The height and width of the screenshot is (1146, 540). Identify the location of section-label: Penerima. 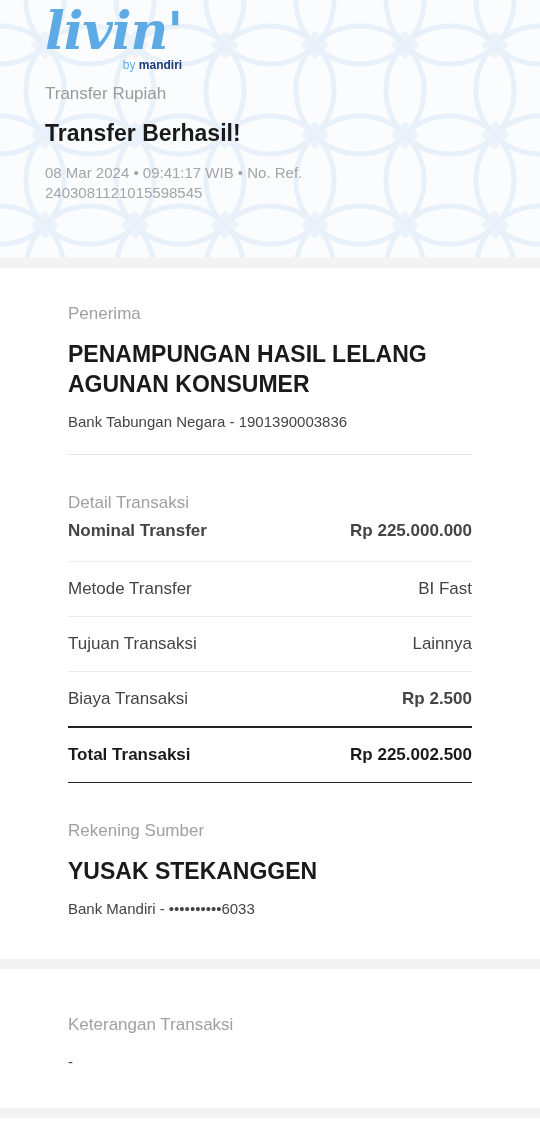
(105, 314).